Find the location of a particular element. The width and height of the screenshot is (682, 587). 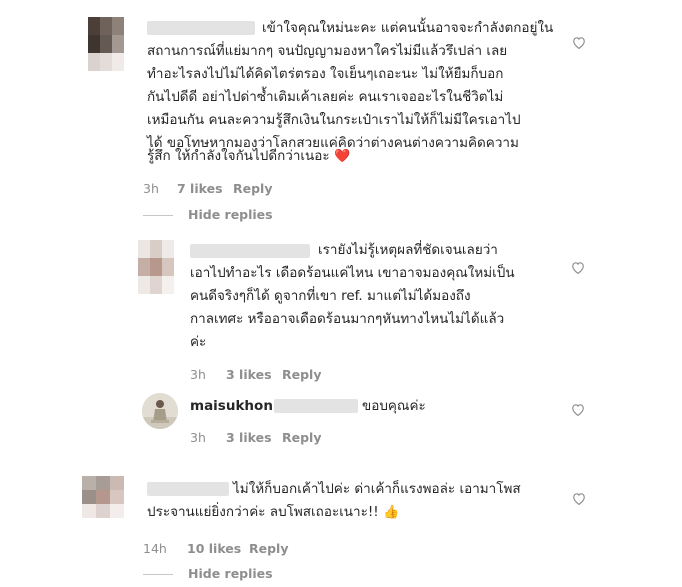

reply-1-line-1: เรายังไม่รู้เหตุผลที่ชัดเจนเลยว่า is located at coordinates (408, 250).